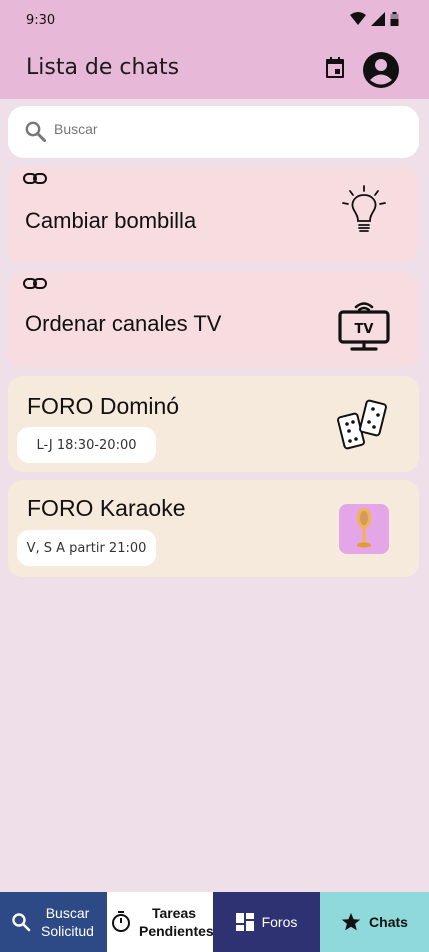 The height and width of the screenshot is (952, 429). I want to click on nav-tareas-pendientes: Tareas Pendientes, so click(160, 922).